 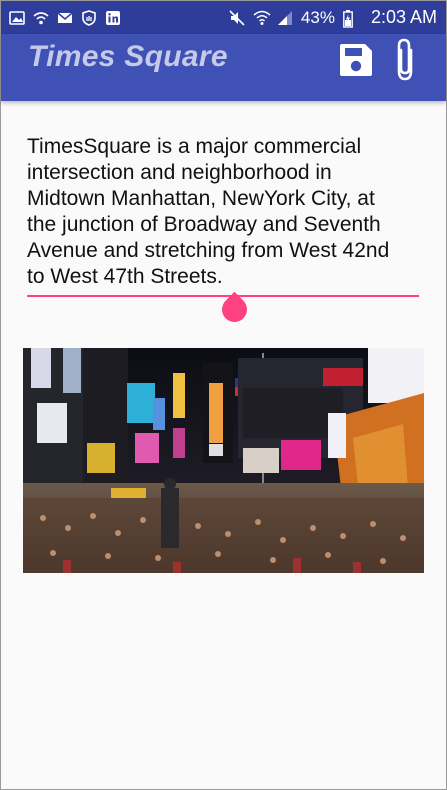 I want to click on battery-icon, so click(x=351, y=18).